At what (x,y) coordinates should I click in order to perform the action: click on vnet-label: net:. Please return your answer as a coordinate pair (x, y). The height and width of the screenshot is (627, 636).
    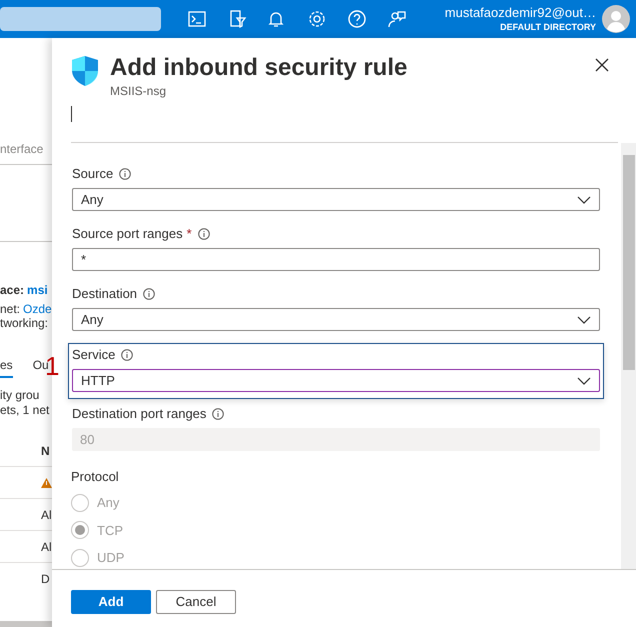
    Looking at the image, I should click on (10, 309).